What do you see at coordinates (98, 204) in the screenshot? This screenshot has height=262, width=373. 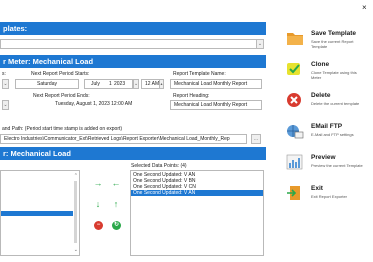 I see `move-down-arrow-icon: ↓` at bounding box center [98, 204].